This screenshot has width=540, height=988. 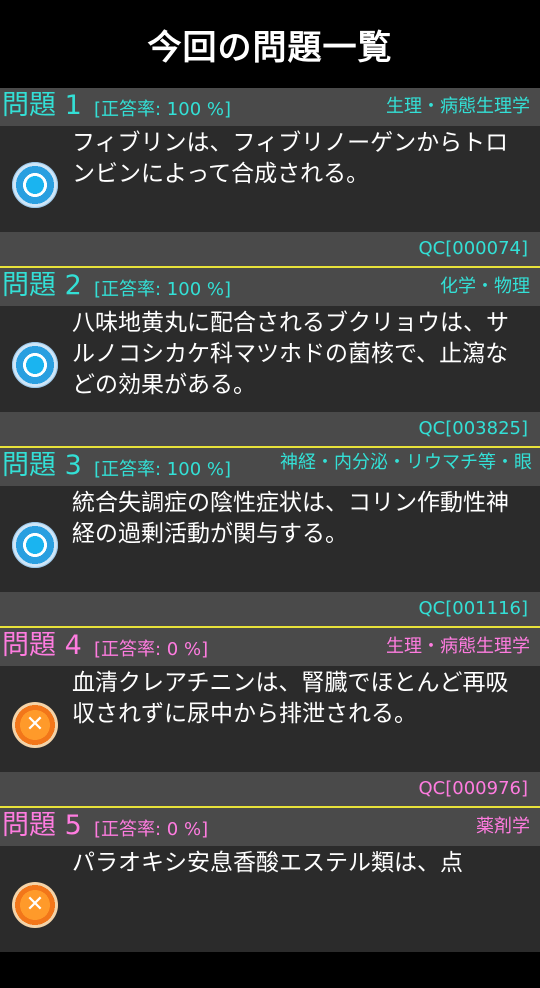 I want to click on question-header: 問題 5 [正答率: 0 %] 薬剤学, so click(x=270, y=827).